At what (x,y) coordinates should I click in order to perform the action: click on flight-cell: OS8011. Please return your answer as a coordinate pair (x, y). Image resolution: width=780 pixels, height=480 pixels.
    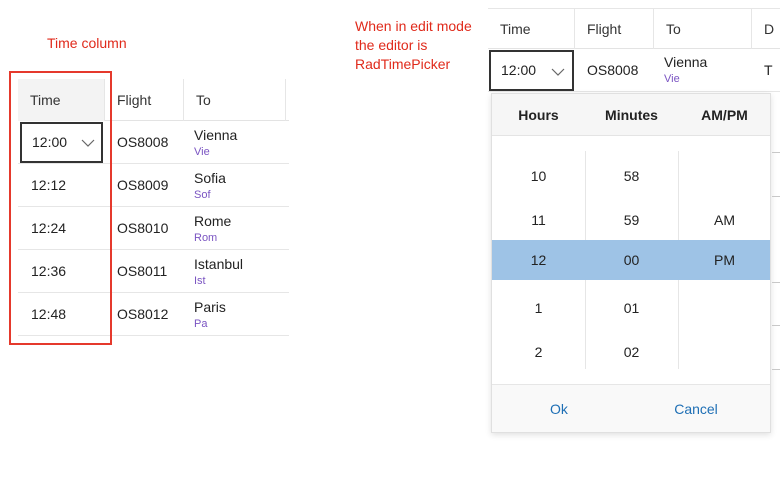
    Looking at the image, I should click on (142, 271).